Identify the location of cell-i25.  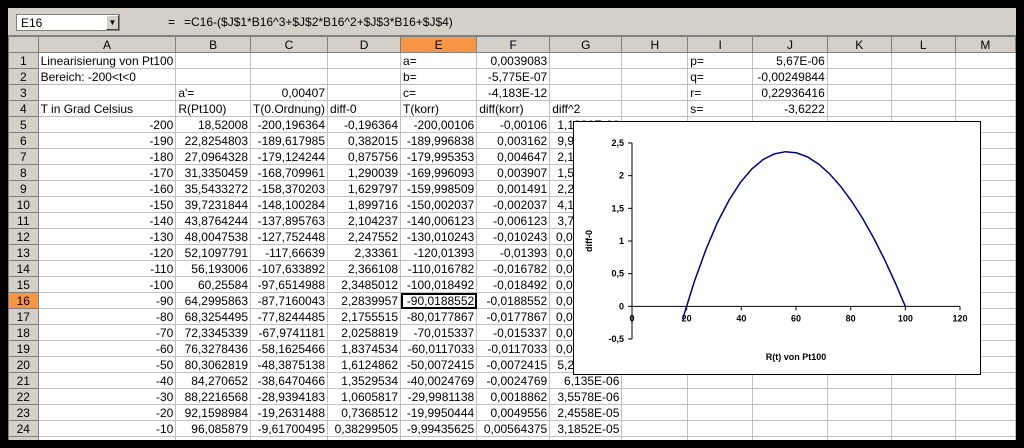
(720, 438).